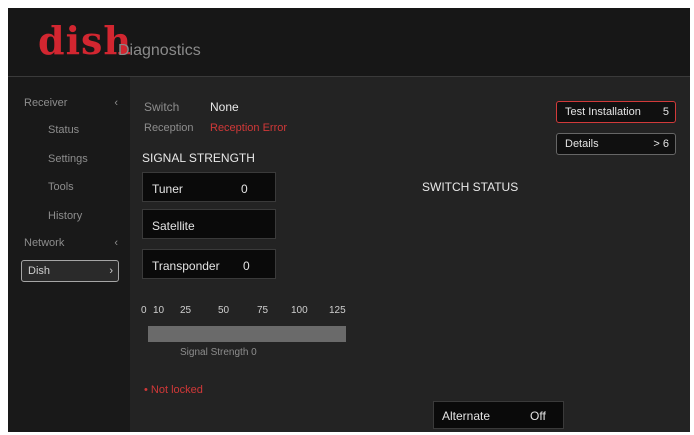 The image size is (694, 435). Describe the element at coordinates (44, 243) in the screenshot. I see `sidebar-item-label: Network` at that location.